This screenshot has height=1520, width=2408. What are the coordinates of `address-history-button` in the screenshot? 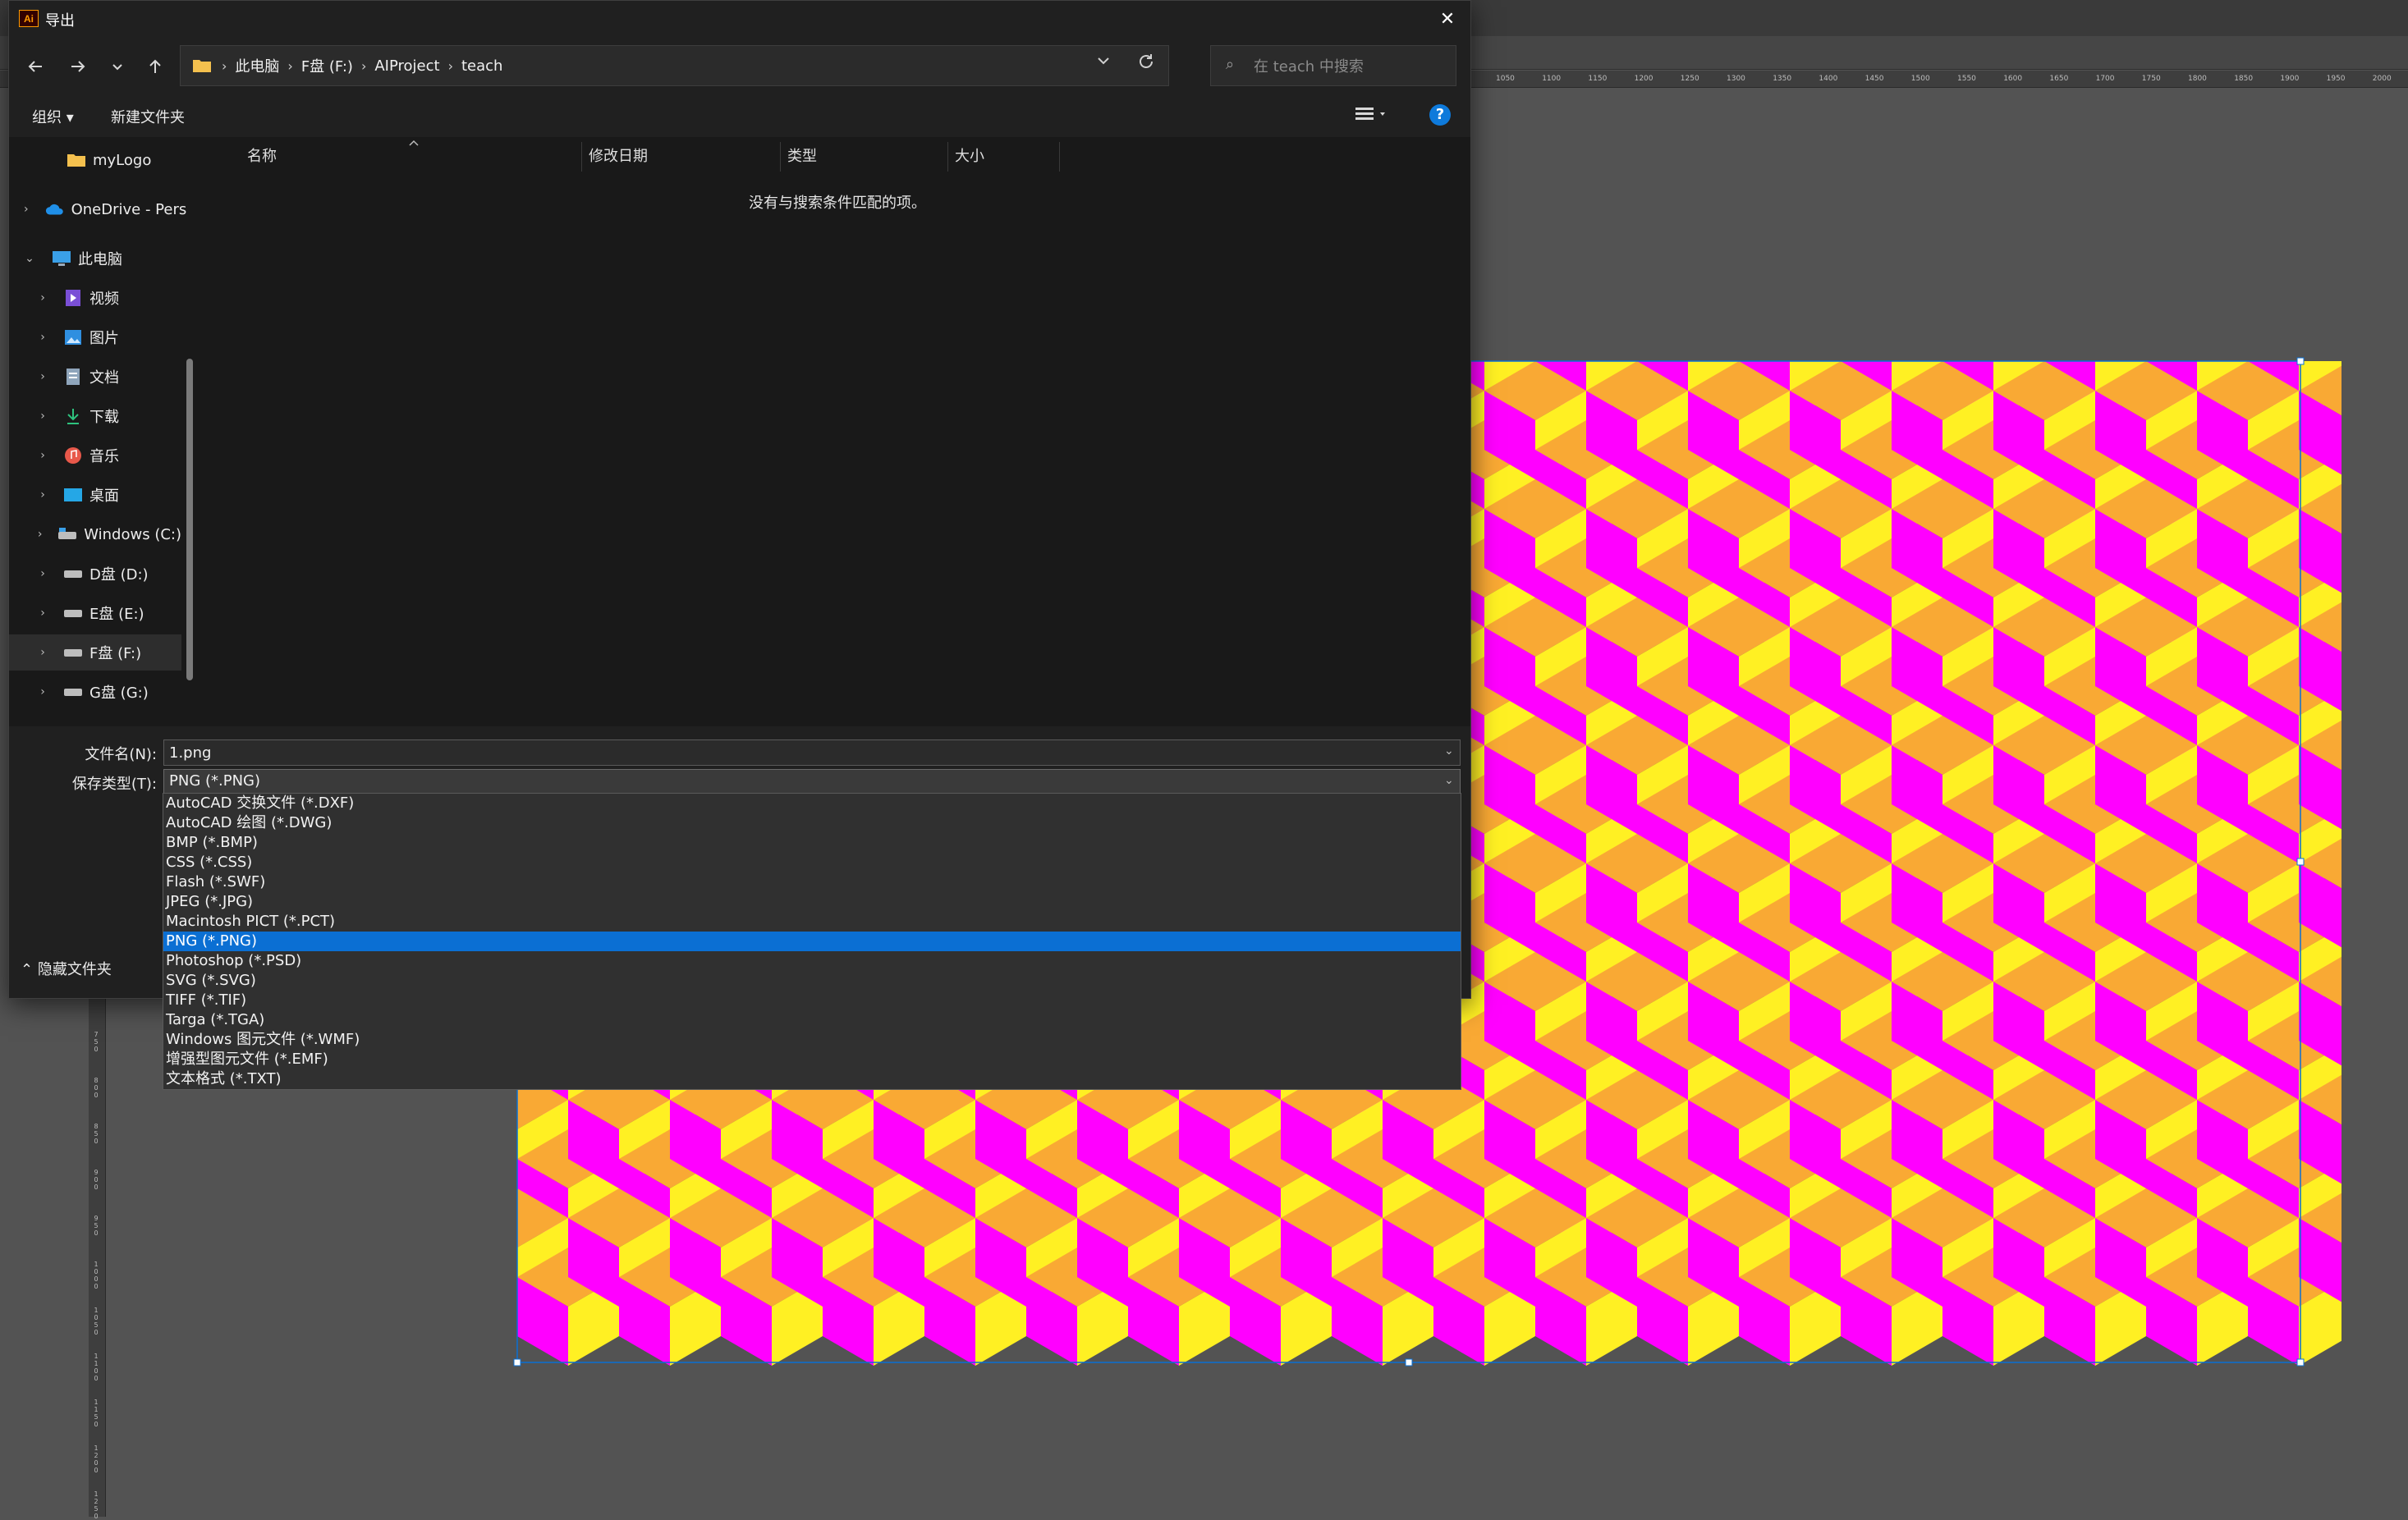 It's located at (1103, 63).